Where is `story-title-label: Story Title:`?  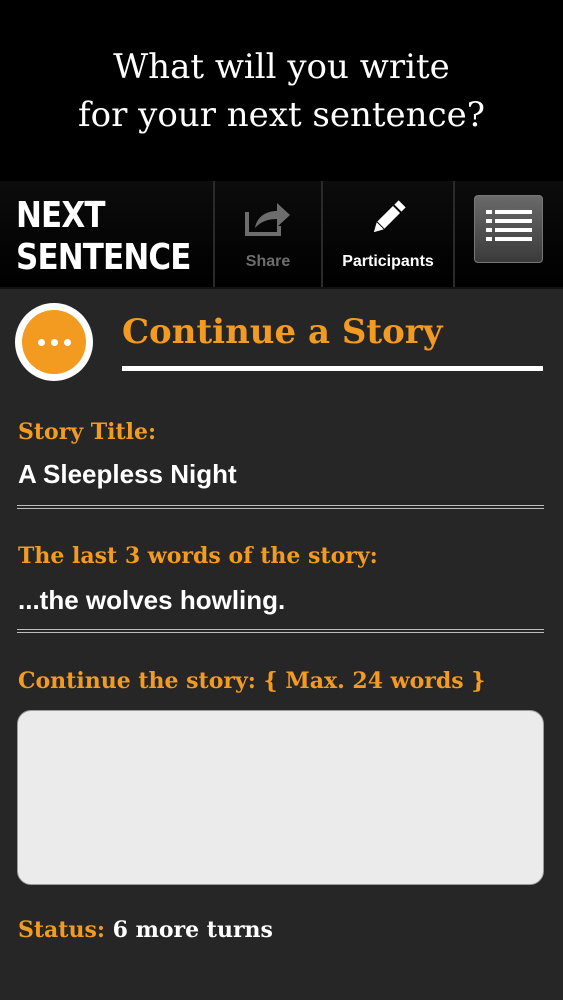 story-title-label: Story Title: is located at coordinates (87, 432).